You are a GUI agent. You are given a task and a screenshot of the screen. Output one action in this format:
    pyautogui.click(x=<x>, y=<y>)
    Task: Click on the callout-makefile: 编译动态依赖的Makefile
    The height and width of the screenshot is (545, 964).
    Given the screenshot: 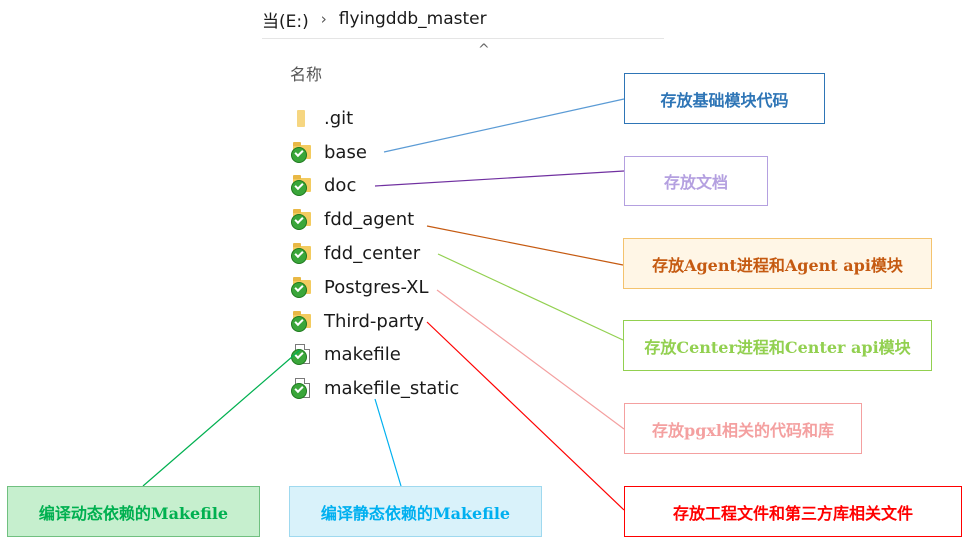 What is the action you would take?
    pyautogui.click(x=133, y=511)
    